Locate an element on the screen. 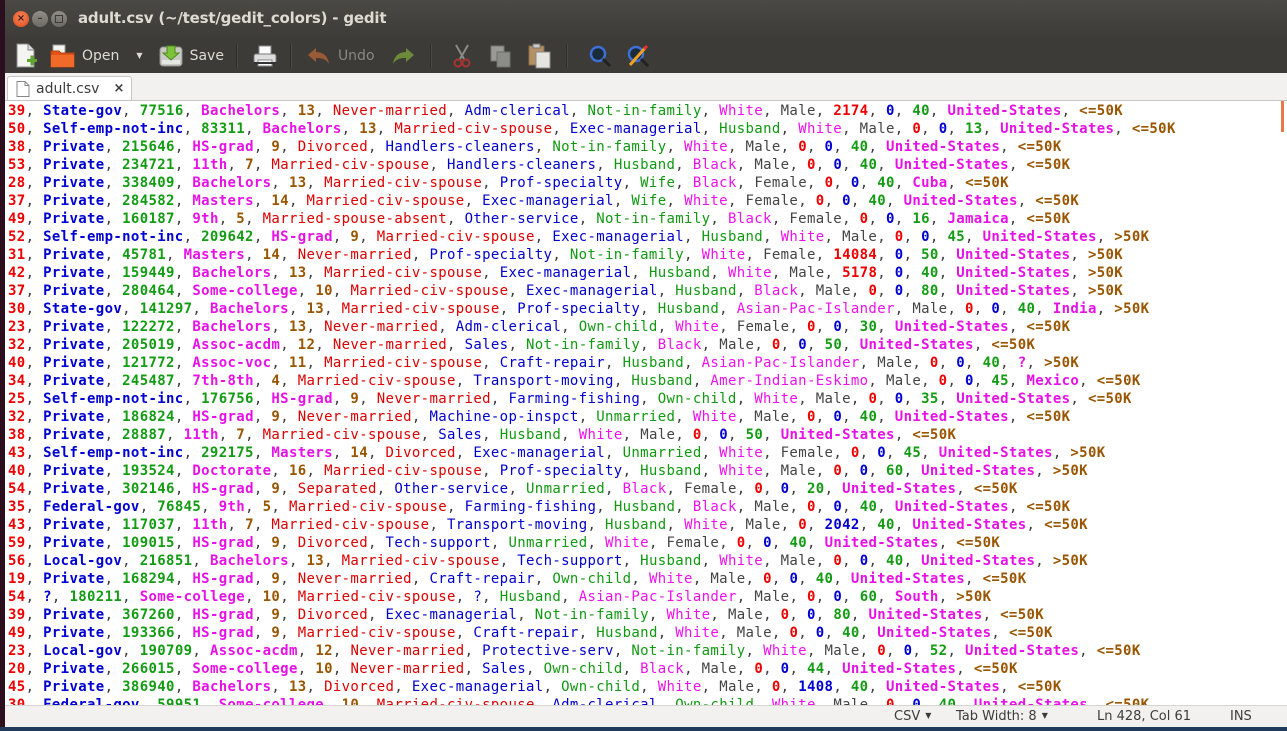 The height and width of the screenshot is (731, 1287). undo-button: Undo is located at coordinates (340, 55).